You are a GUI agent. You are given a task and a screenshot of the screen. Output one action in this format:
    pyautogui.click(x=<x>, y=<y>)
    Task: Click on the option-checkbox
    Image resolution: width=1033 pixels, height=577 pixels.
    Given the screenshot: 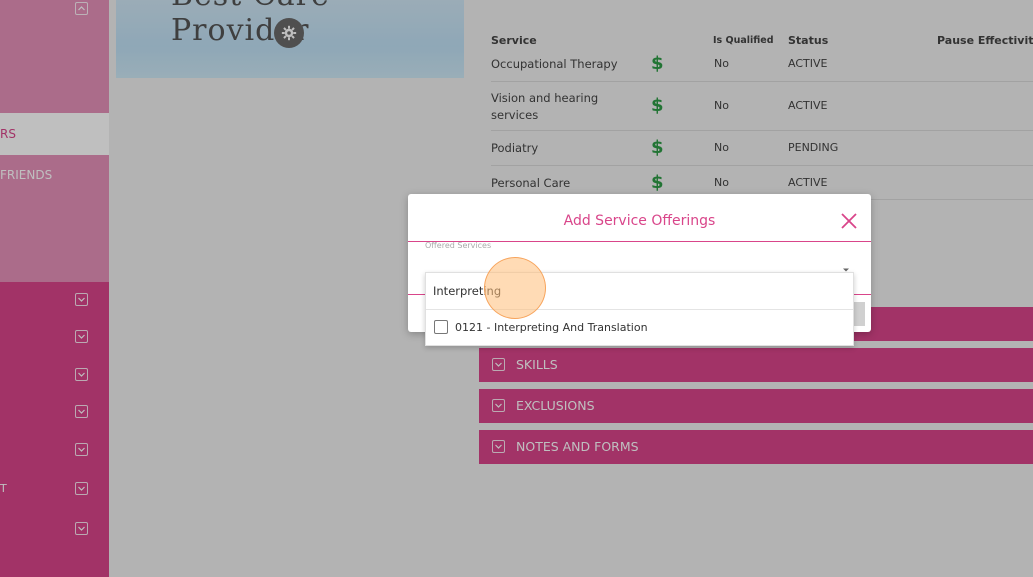 What is the action you would take?
    pyautogui.click(x=441, y=327)
    